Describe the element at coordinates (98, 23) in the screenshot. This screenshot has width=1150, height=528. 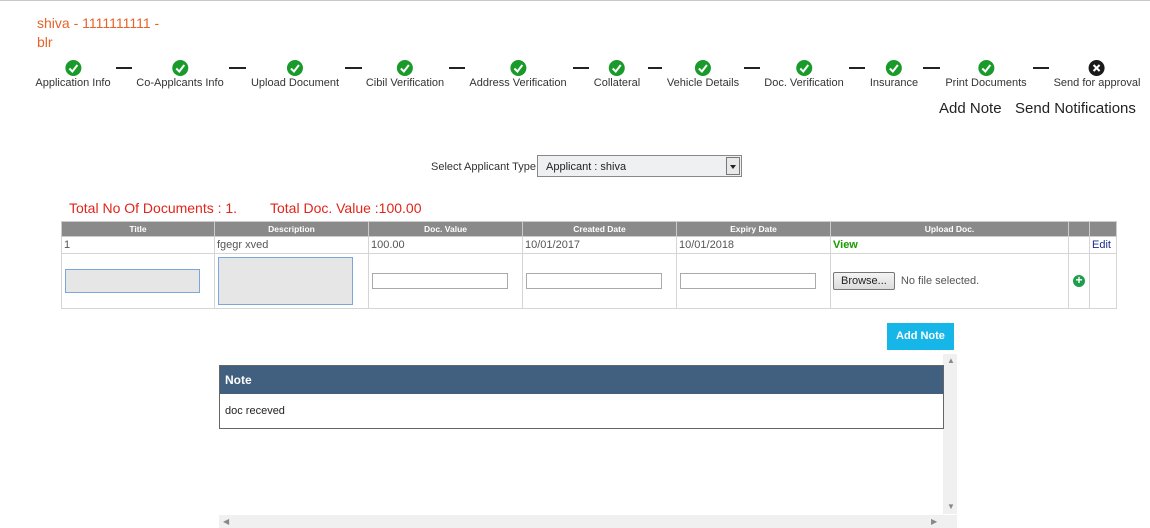
I see `customer-line1: shiva - 1111111111 -` at that location.